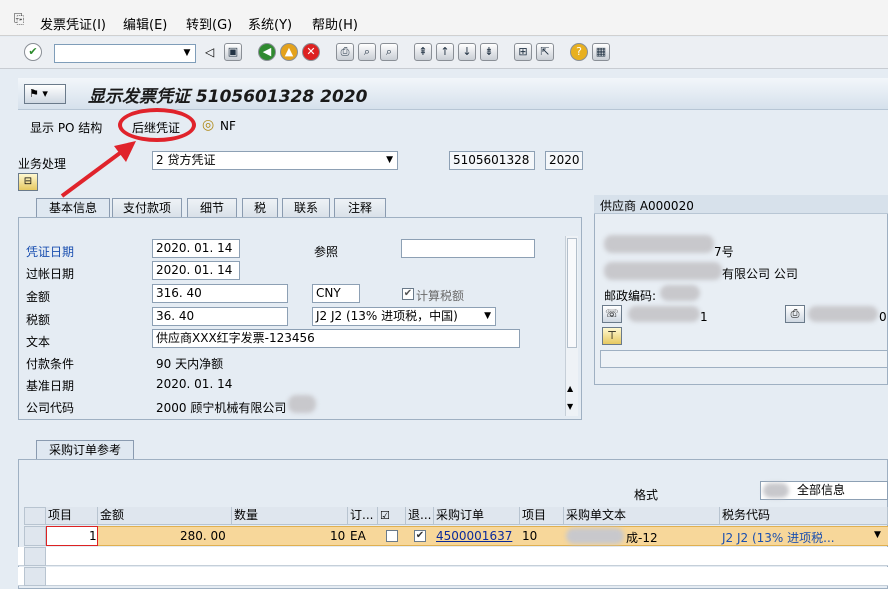 The height and width of the screenshot is (589, 888). I want to click on base-date-value: 2020. 01. 14, so click(194, 384).